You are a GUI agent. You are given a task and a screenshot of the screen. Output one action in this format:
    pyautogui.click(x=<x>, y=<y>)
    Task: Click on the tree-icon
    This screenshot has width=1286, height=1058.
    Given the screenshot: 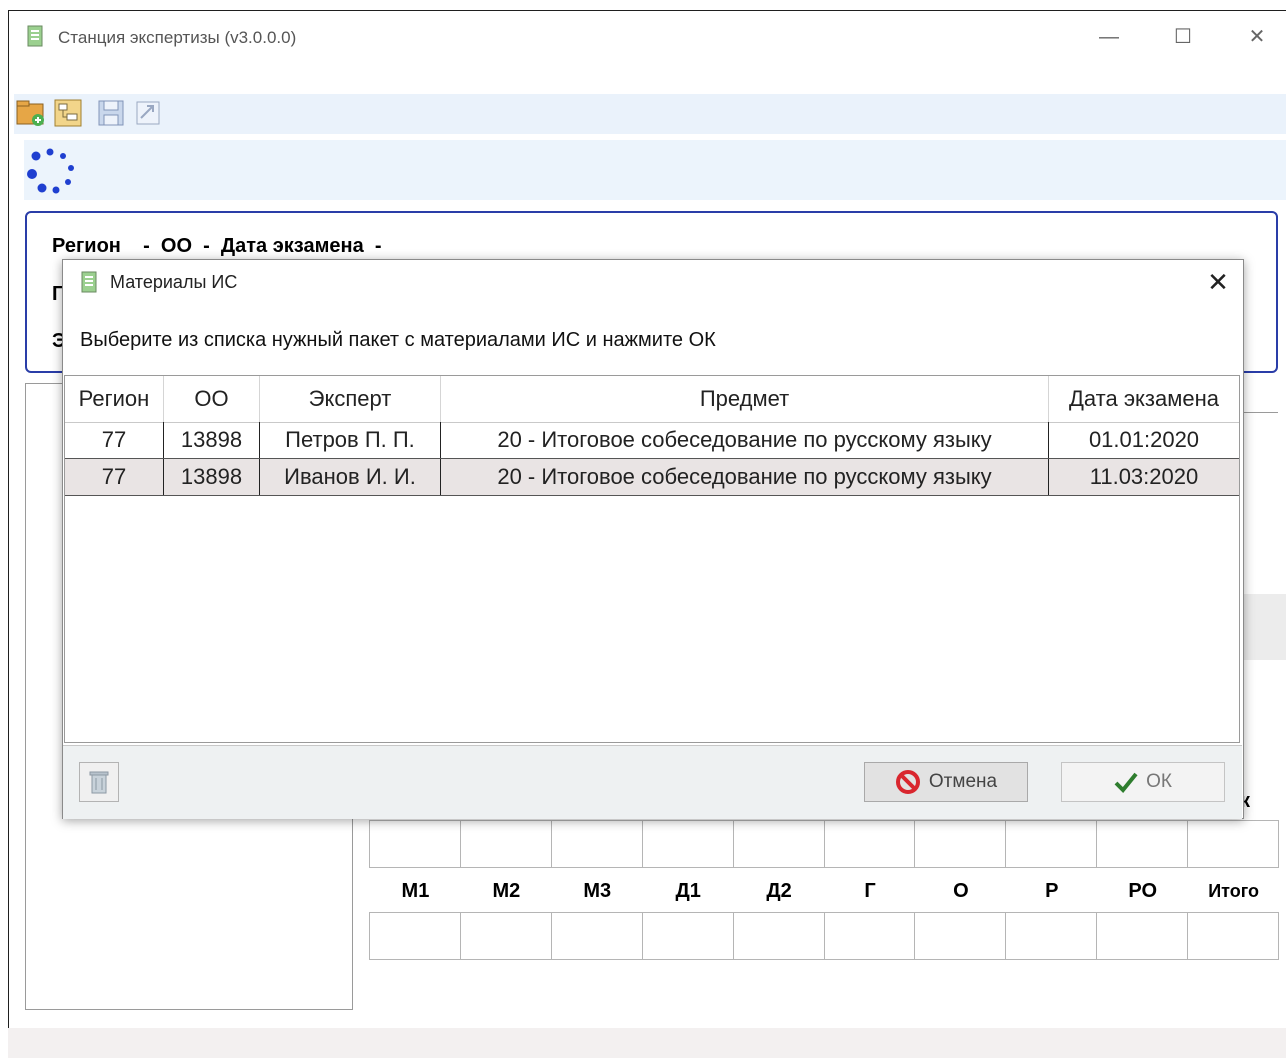 What is the action you would take?
    pyautogui.click(x=68, y=113)
    